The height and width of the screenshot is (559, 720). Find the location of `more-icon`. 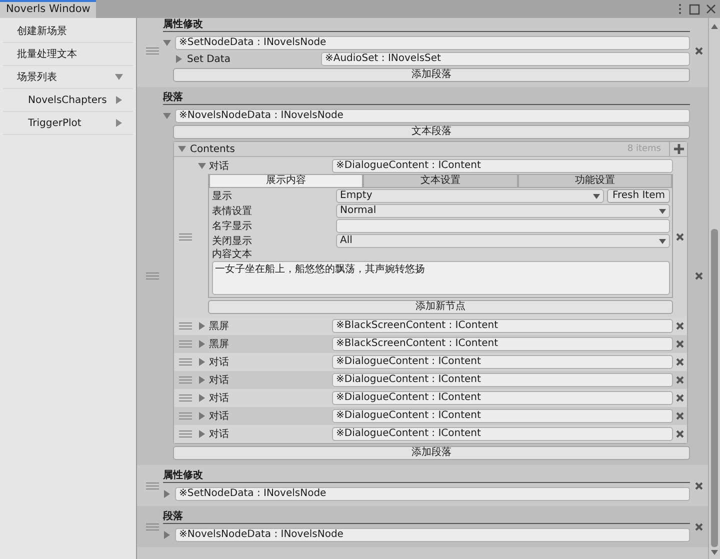

more-icon is located at coordinates (680, 9).